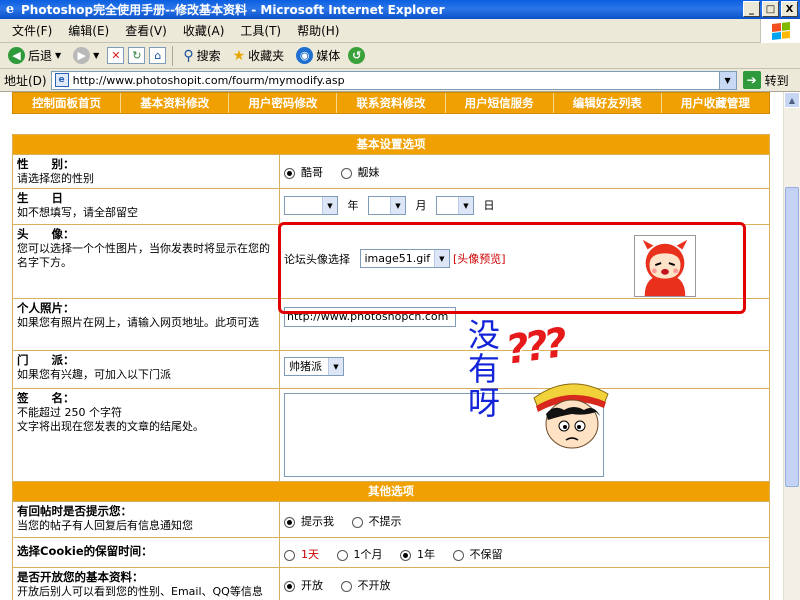  Describe the element at coordinates (417, 554) in the screenshot. I see `cookie-option-1year: 1年` at that location.